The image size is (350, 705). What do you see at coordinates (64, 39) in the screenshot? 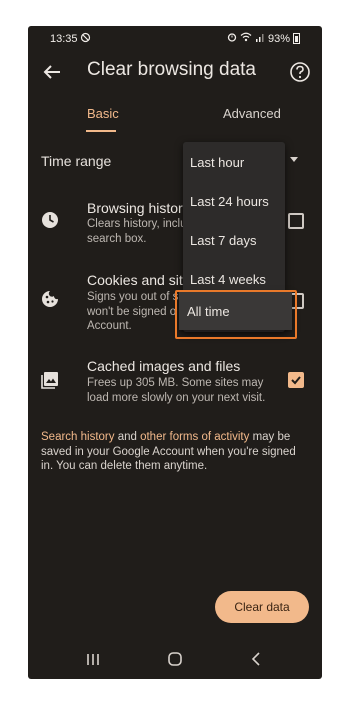
I see `status-time: 13:35` at bounding box center [64, 39].